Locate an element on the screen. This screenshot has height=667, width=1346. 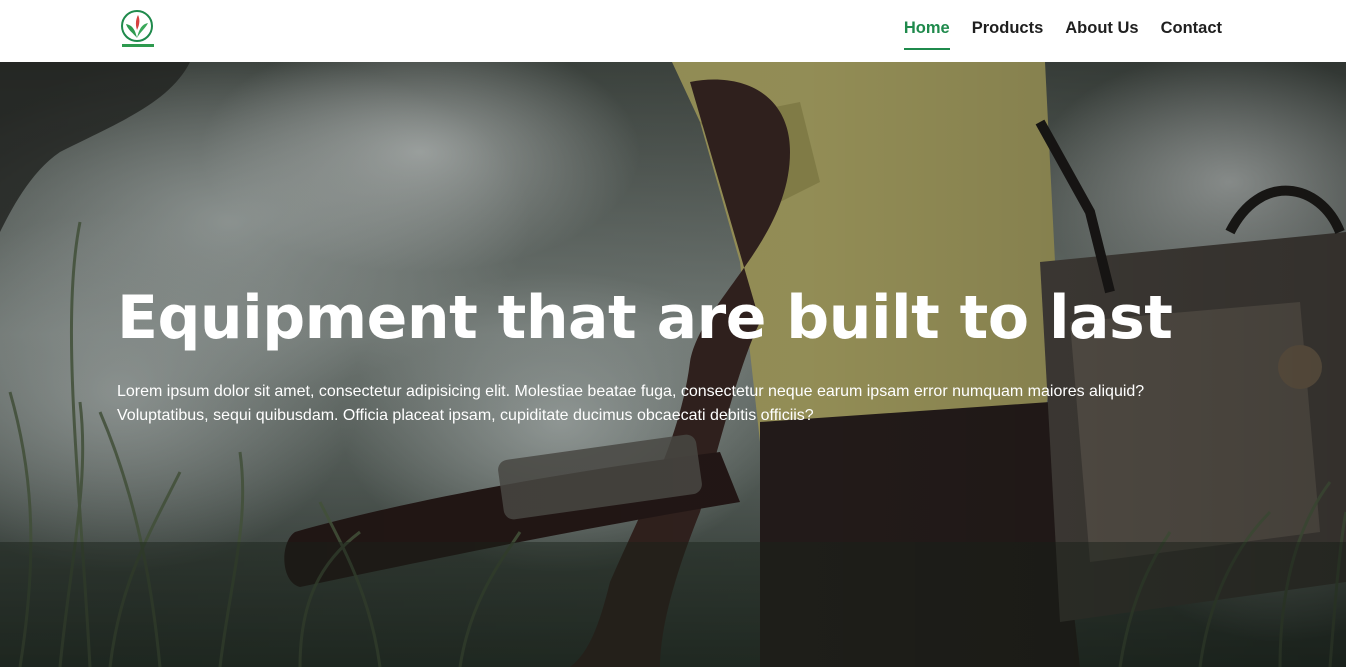
main-nav: Home Products About Us Contact is located at coordinates (1062, 31).